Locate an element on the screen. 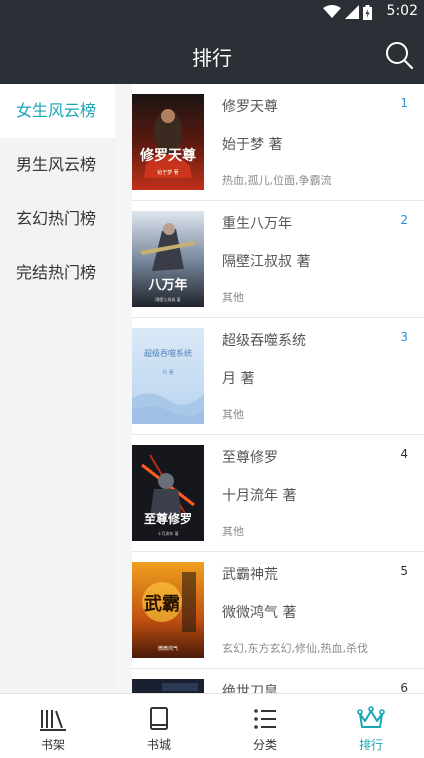 Image resolution: width=424 pixels, height=758 pixels. rank-number: 1 is located at coordinates (404, 103).